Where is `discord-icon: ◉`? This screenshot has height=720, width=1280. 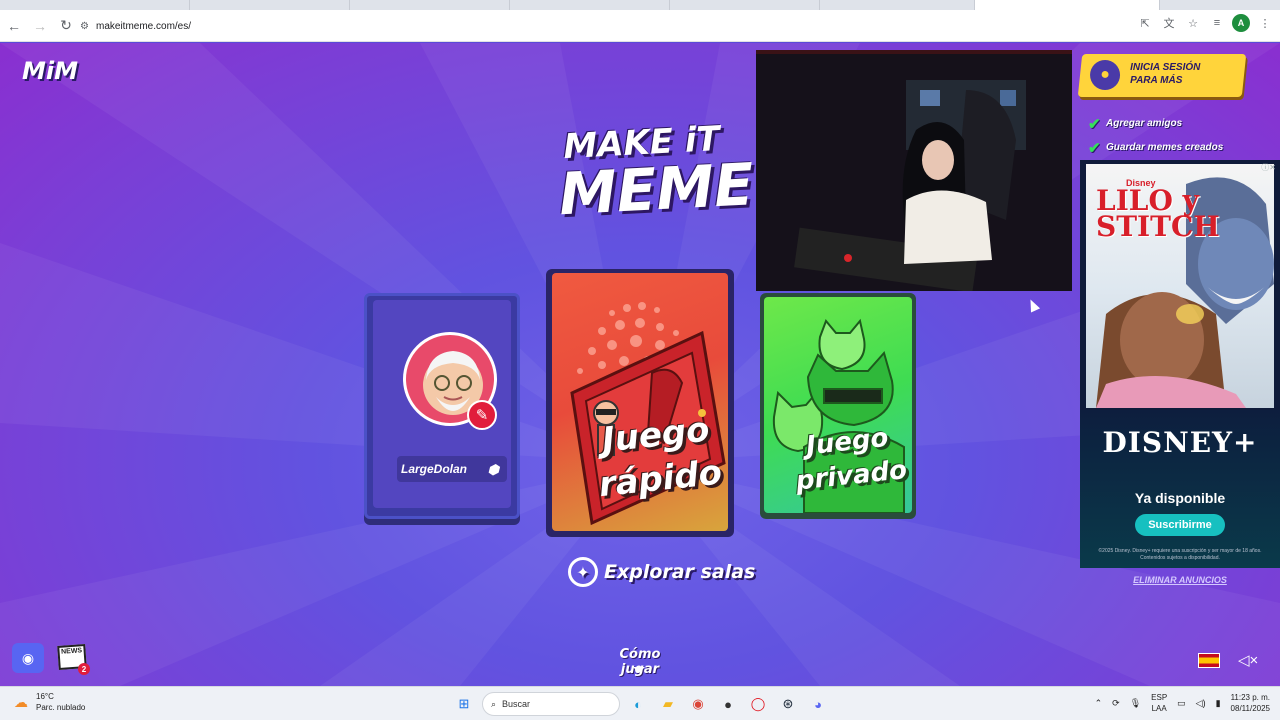
discord-icon: ◉ is located at coordinates (28, 657).